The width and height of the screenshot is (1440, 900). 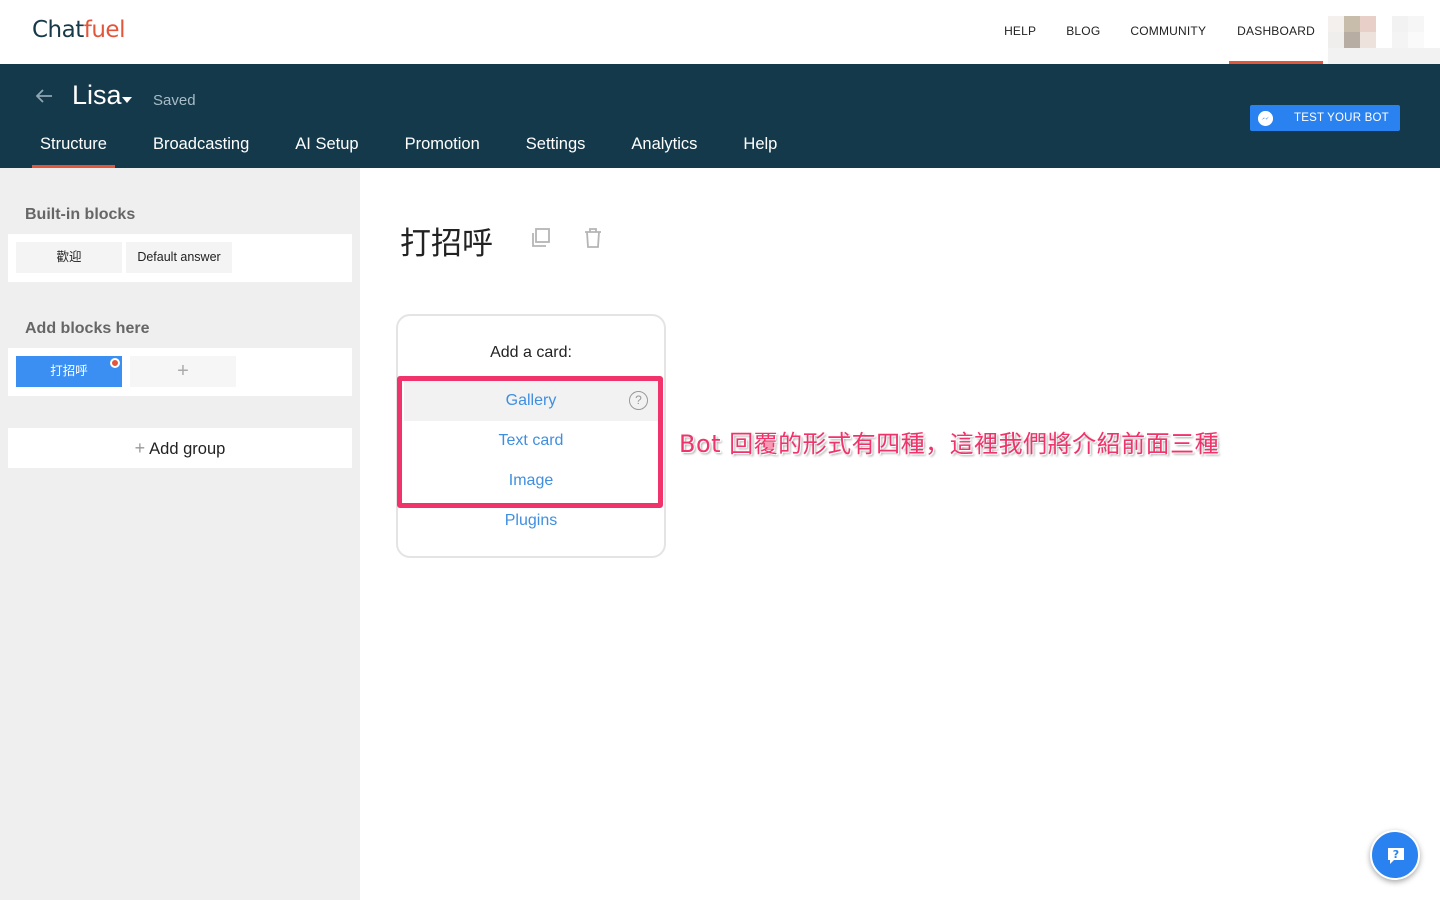 What do you see at coordinates (720, 32) in the screenshot?
I see `top-navbar: Chatfuel HELP BLOG COMMUNITY DASHBOARD` at bounding box center [720, 32].